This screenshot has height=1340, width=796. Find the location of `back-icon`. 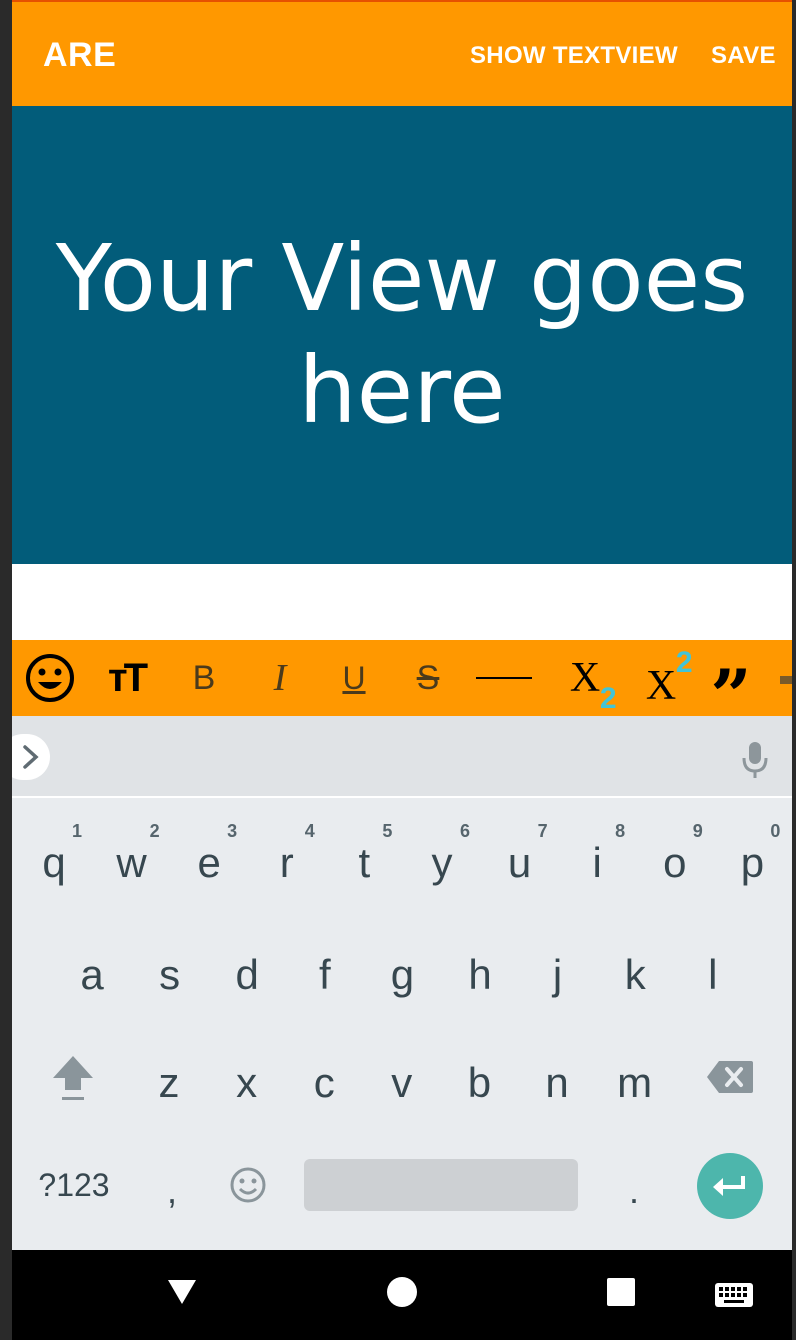

back-icon is located at coordinates (182, 1292).